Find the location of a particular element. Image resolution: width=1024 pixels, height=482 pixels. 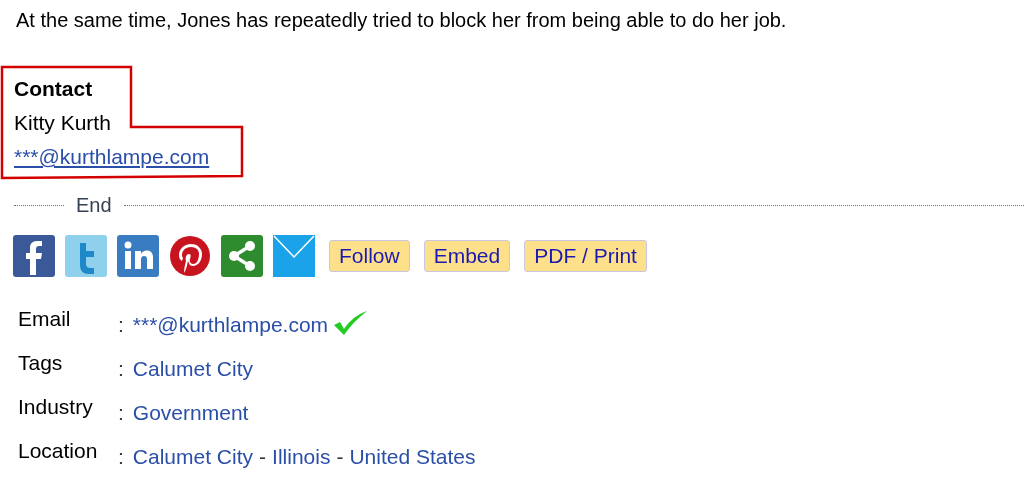

envelope-icon is located at coordinates (294, 256).